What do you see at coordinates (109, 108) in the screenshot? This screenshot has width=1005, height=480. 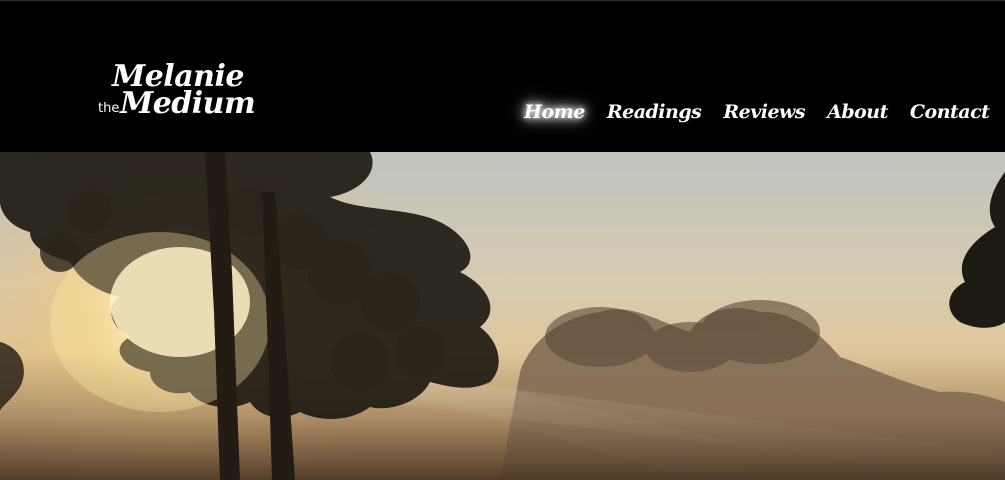 I see `logo-the: the` at bounding box center [109, 108].